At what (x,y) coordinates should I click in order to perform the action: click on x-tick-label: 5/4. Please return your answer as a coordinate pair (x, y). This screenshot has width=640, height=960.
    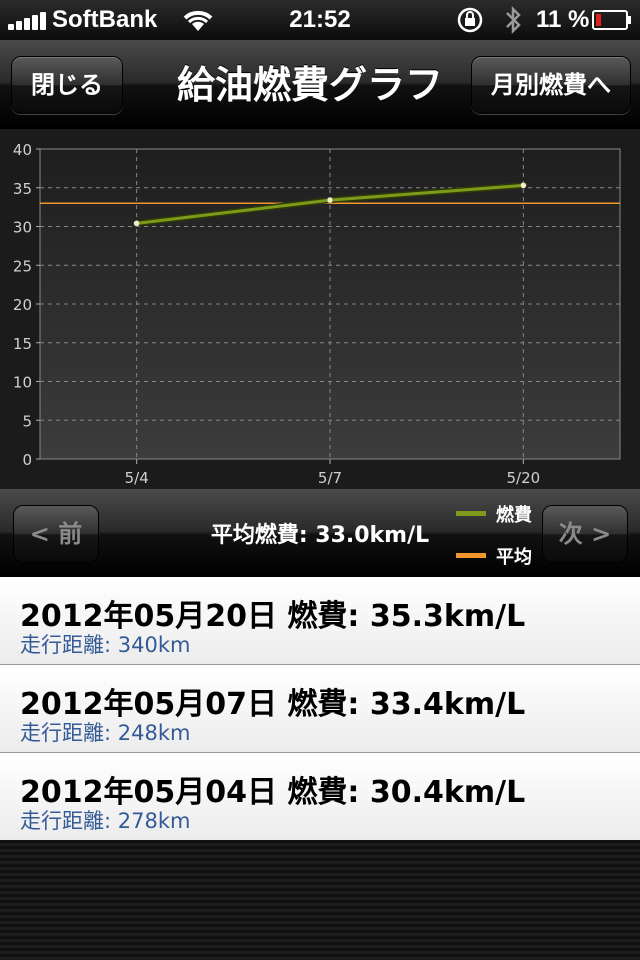
    Looking at the image, I should click on (137, 478).